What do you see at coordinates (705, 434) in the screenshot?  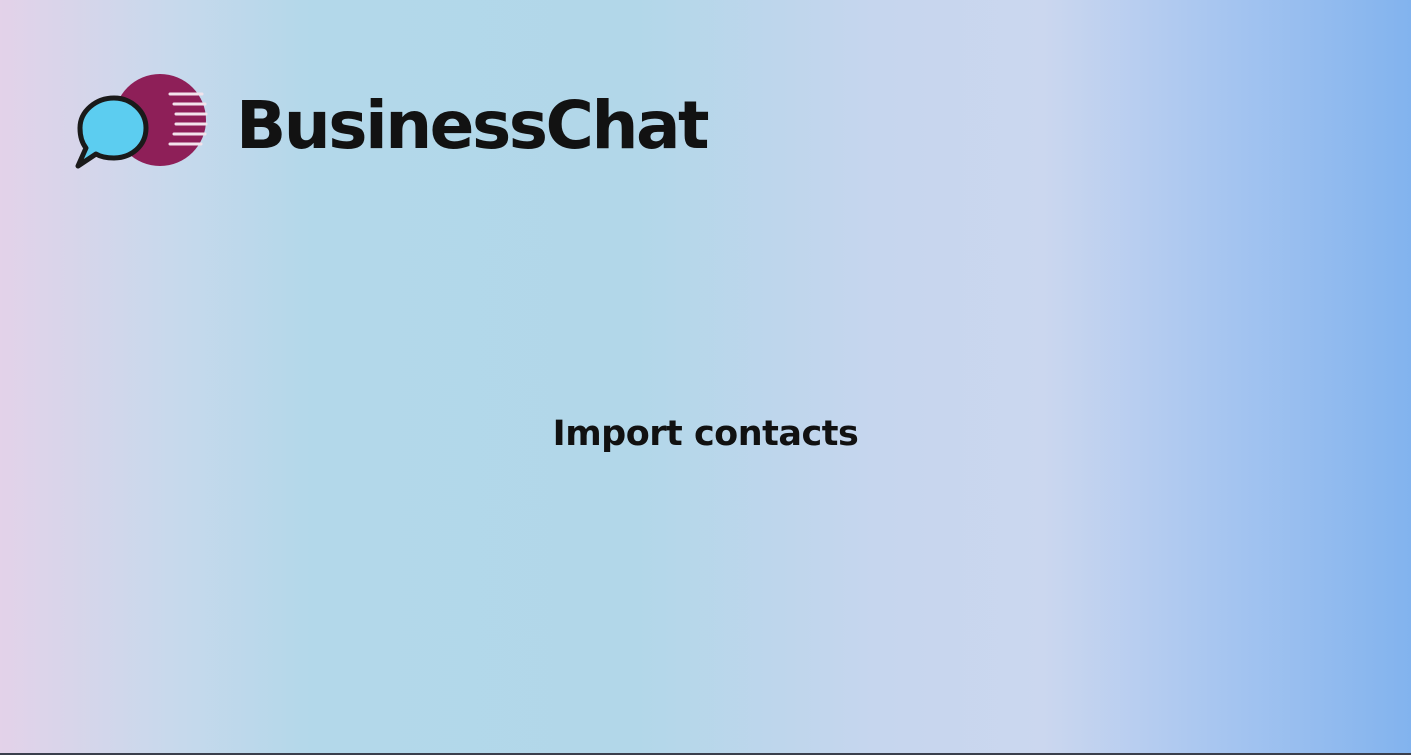 I see `page-title: Import contacts` at bounding box center [705, 434].